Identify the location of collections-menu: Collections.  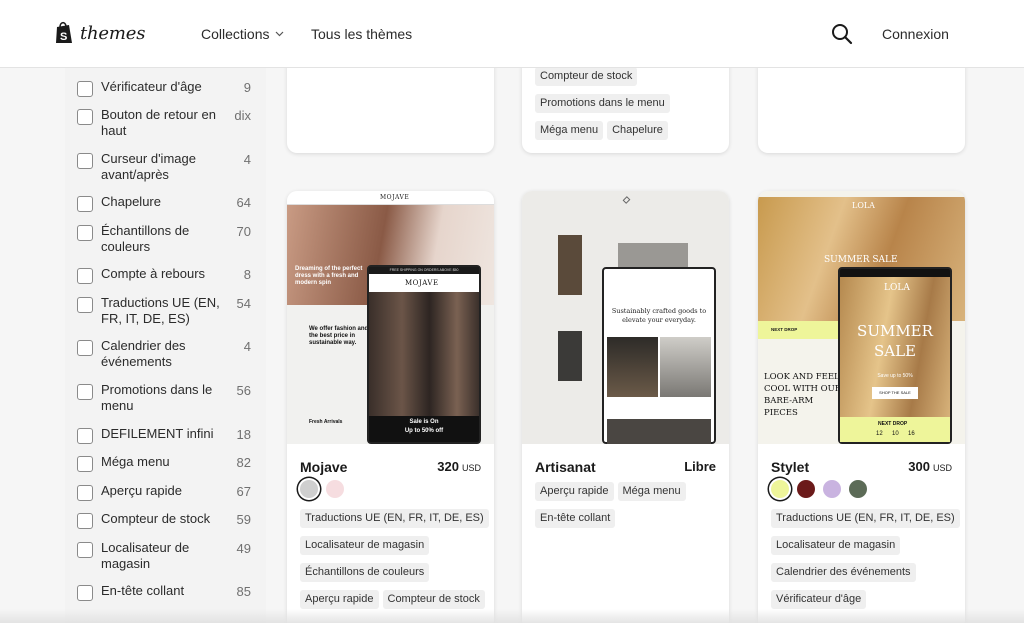
(242, 34).